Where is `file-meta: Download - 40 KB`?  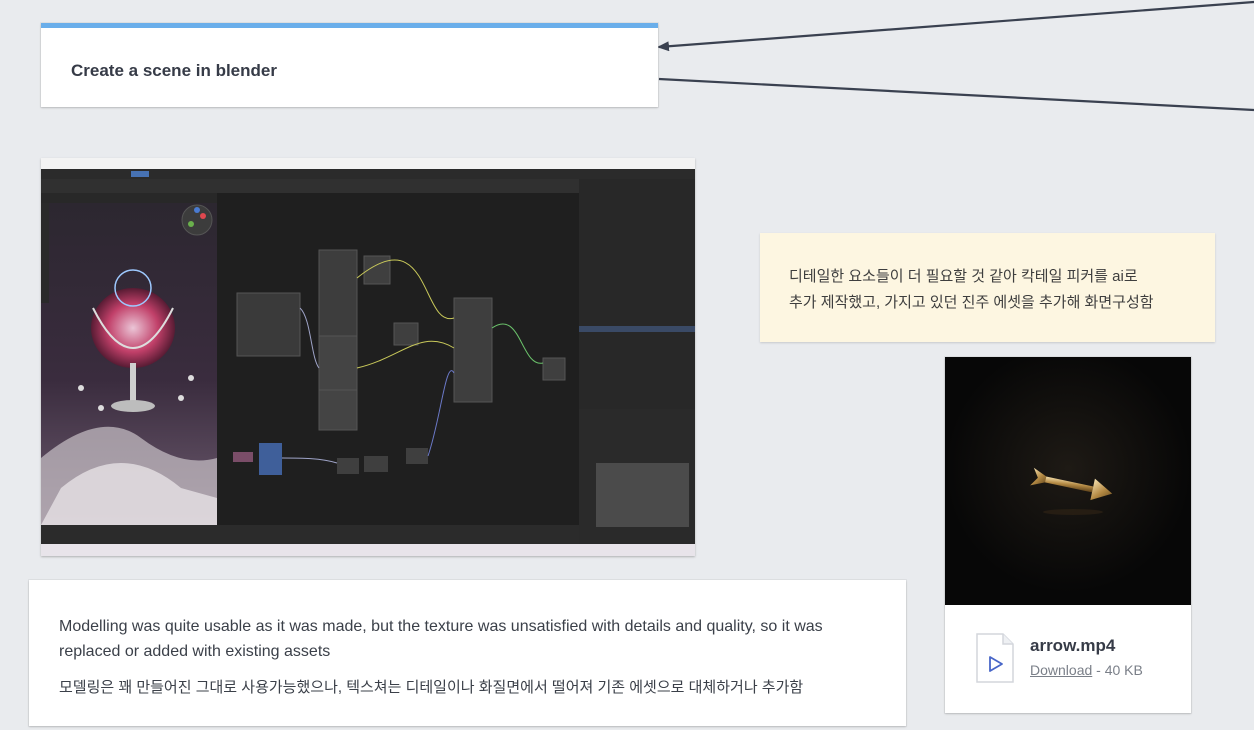
file-meta: Download - 40 KB is located at coordinates (1086, 670).